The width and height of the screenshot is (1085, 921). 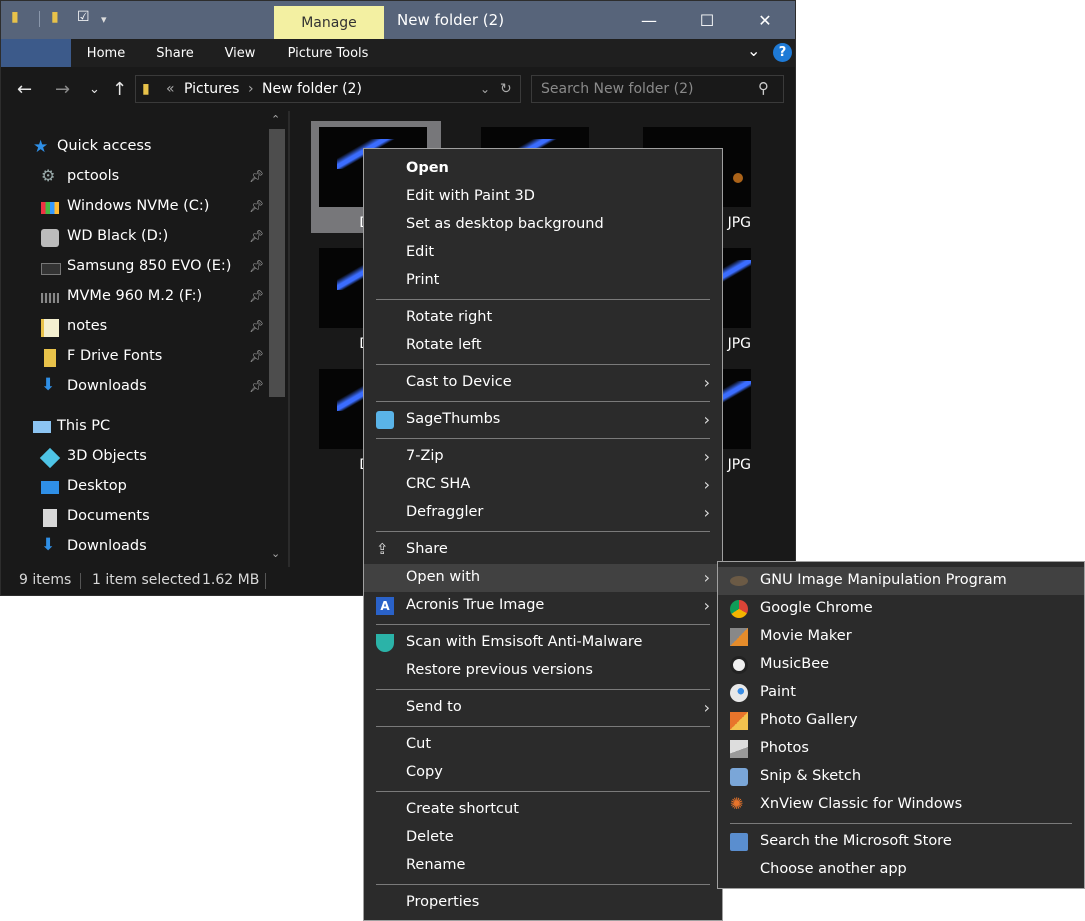 What do you see at coordinates (901, 637) in the screenshot?
I see `app-item-movie-maker: Movie Maker` at bounding box center [901, 637].